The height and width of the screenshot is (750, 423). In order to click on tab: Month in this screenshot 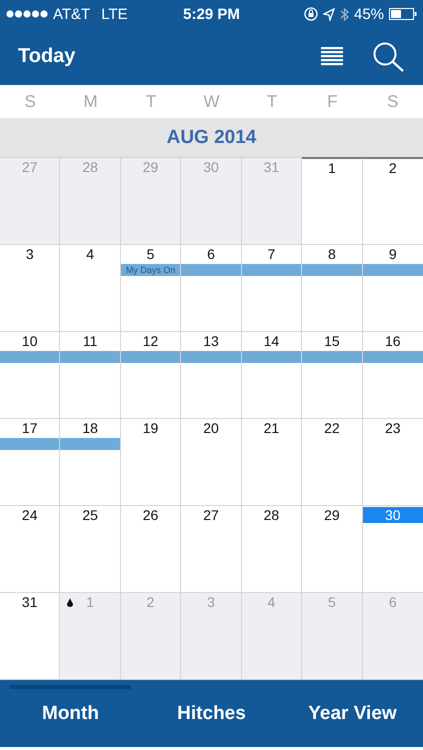, I will do `click(70, 713)`.